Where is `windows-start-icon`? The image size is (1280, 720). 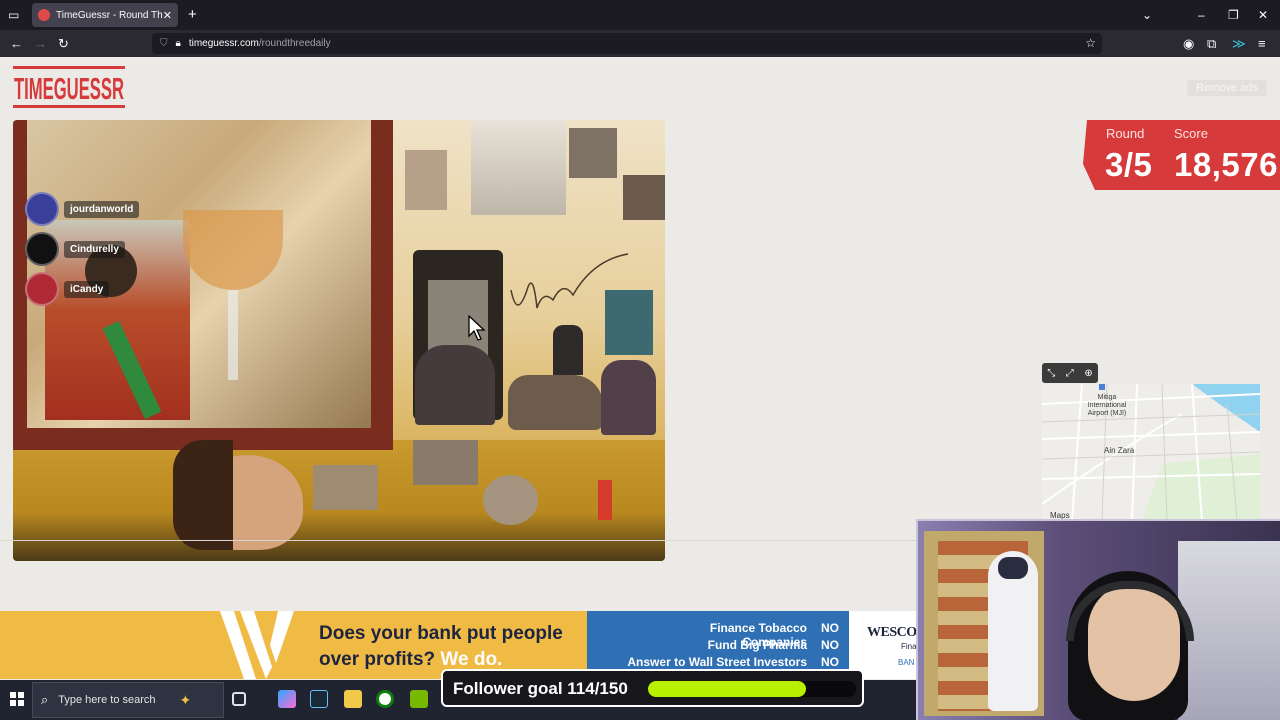
windows-start-icon is located at coordinates (17, 699).